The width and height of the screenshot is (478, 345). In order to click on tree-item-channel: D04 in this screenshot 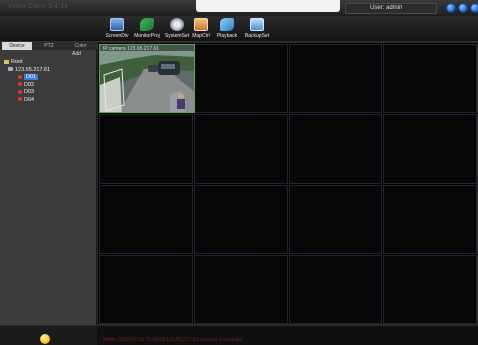, I will do `click(27, 101)`.